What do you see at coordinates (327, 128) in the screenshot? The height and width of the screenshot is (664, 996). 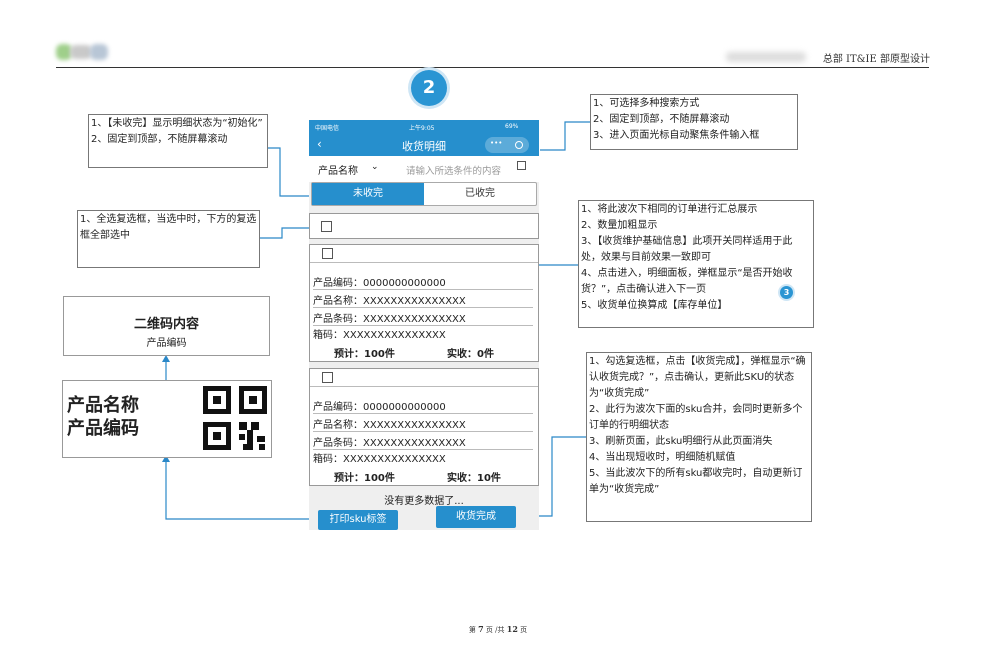 I see `status-carrier: 中国电信` at bounding box center [327, 128].